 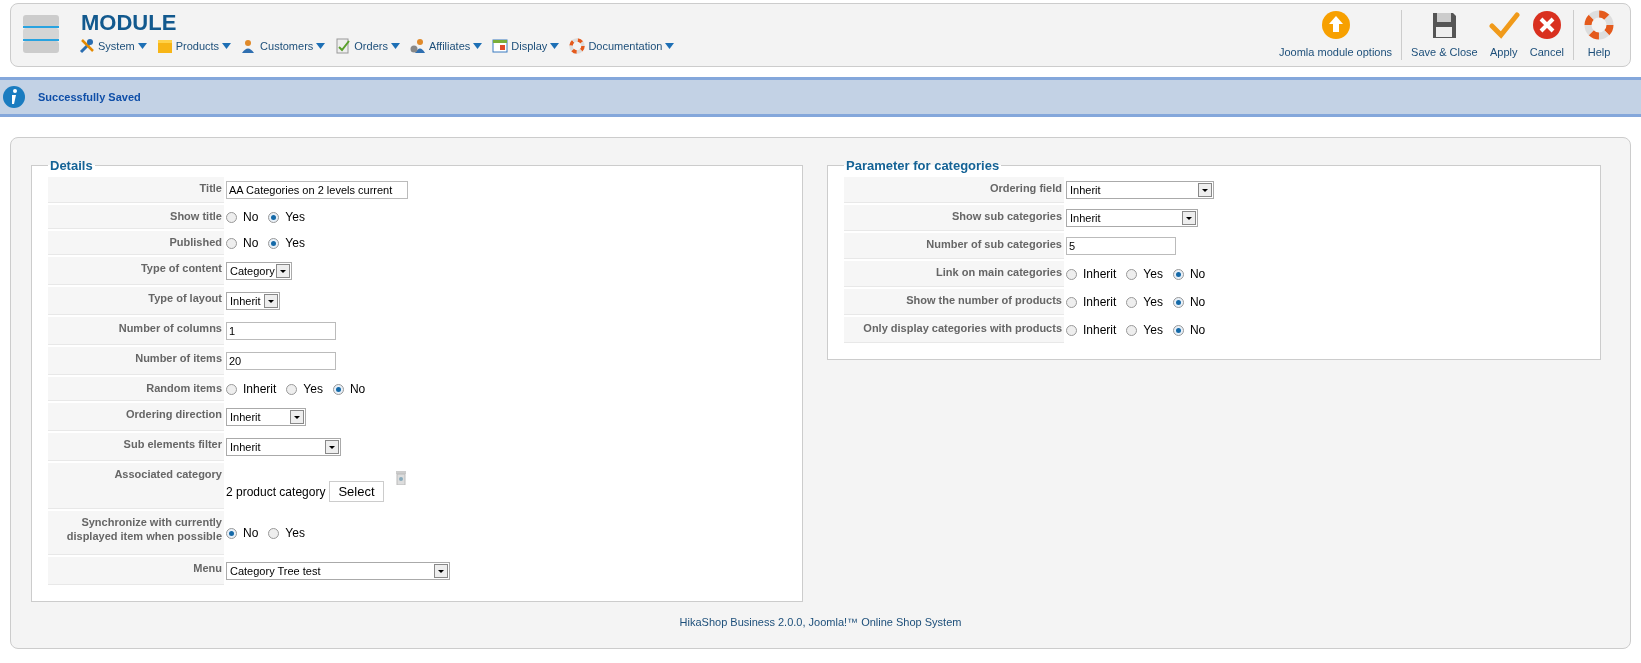 What do you see at coordinates (283, 46) in the screenshot?
I see `menu-item: Customers` at bounding box center [283, 46].